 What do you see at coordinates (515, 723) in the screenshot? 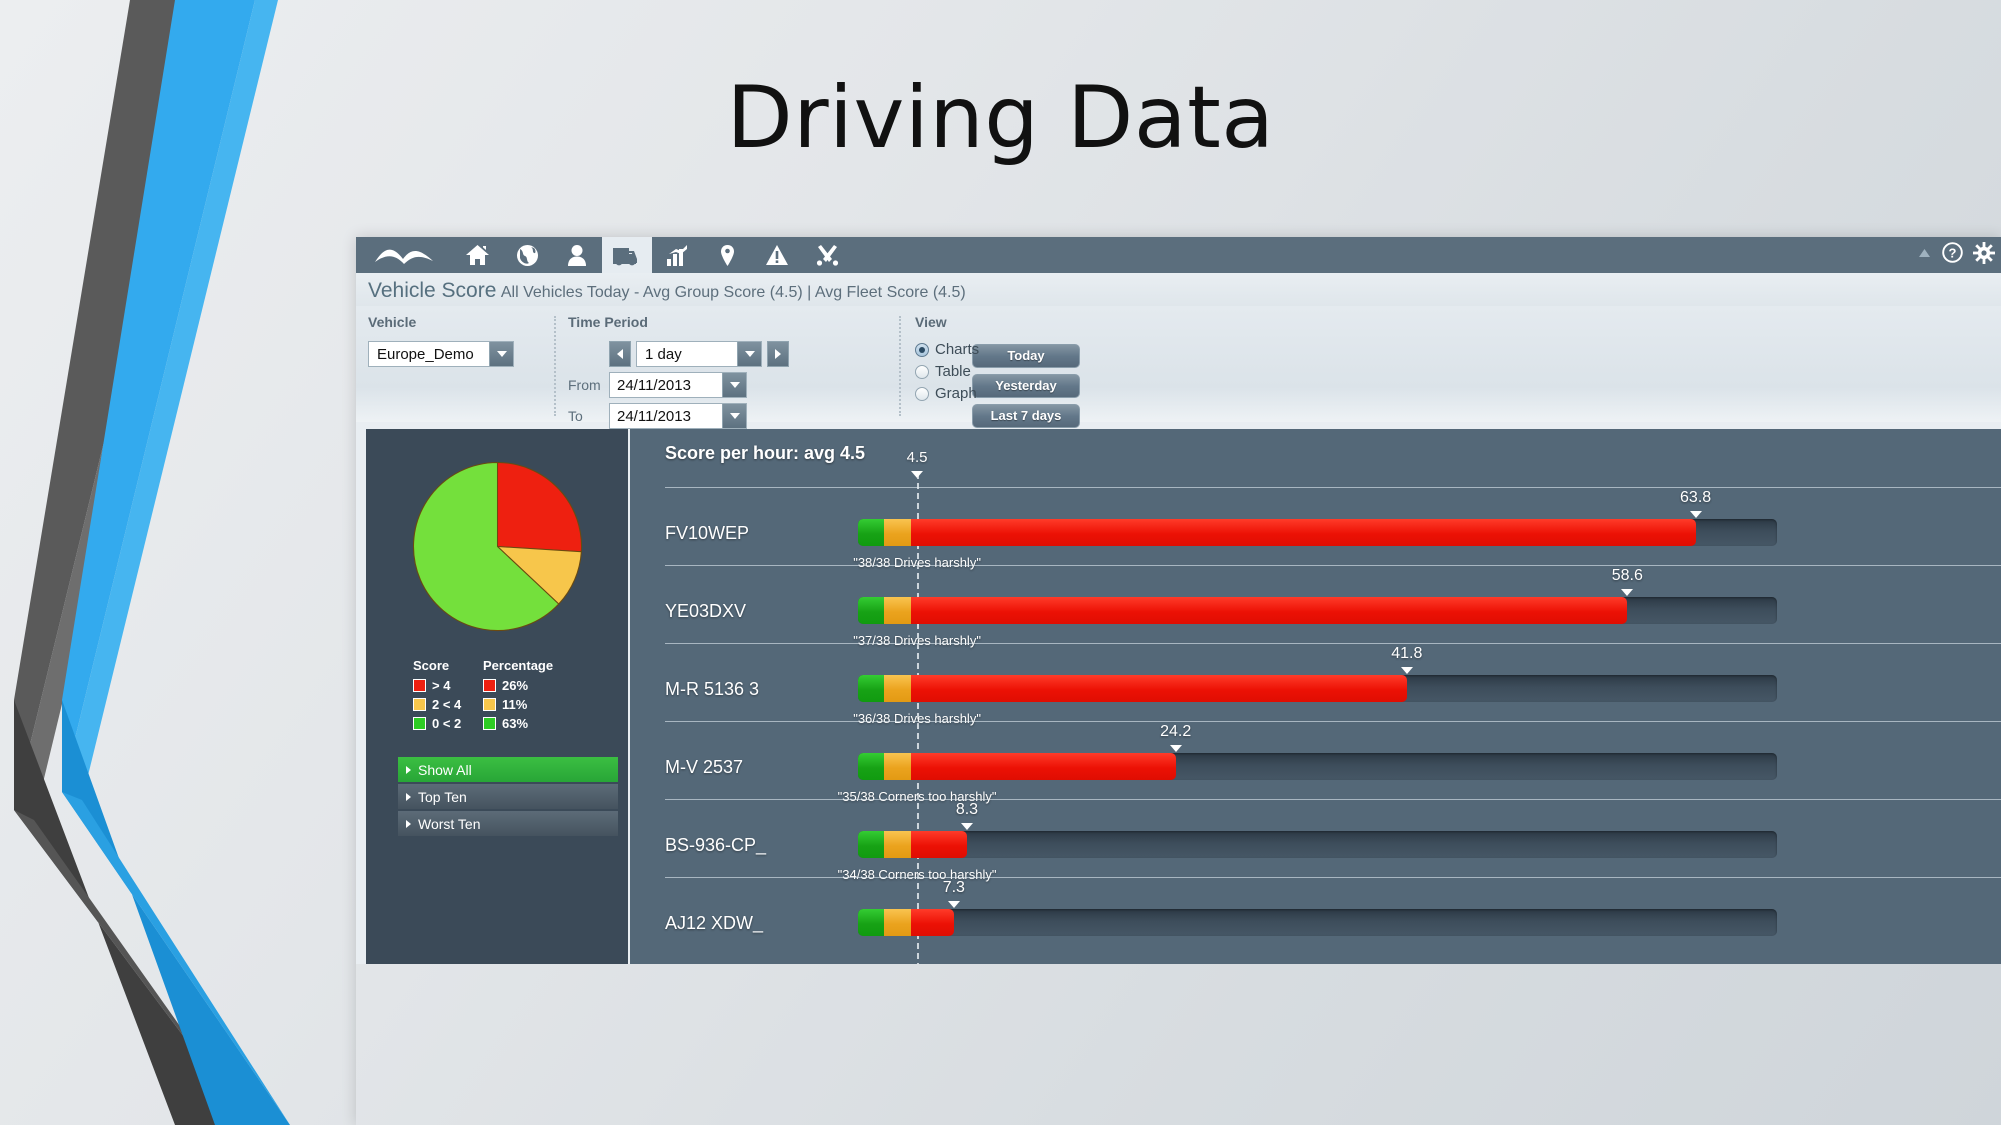
I see `legend-pct-2: 63%` at bounding box center [515, 723].